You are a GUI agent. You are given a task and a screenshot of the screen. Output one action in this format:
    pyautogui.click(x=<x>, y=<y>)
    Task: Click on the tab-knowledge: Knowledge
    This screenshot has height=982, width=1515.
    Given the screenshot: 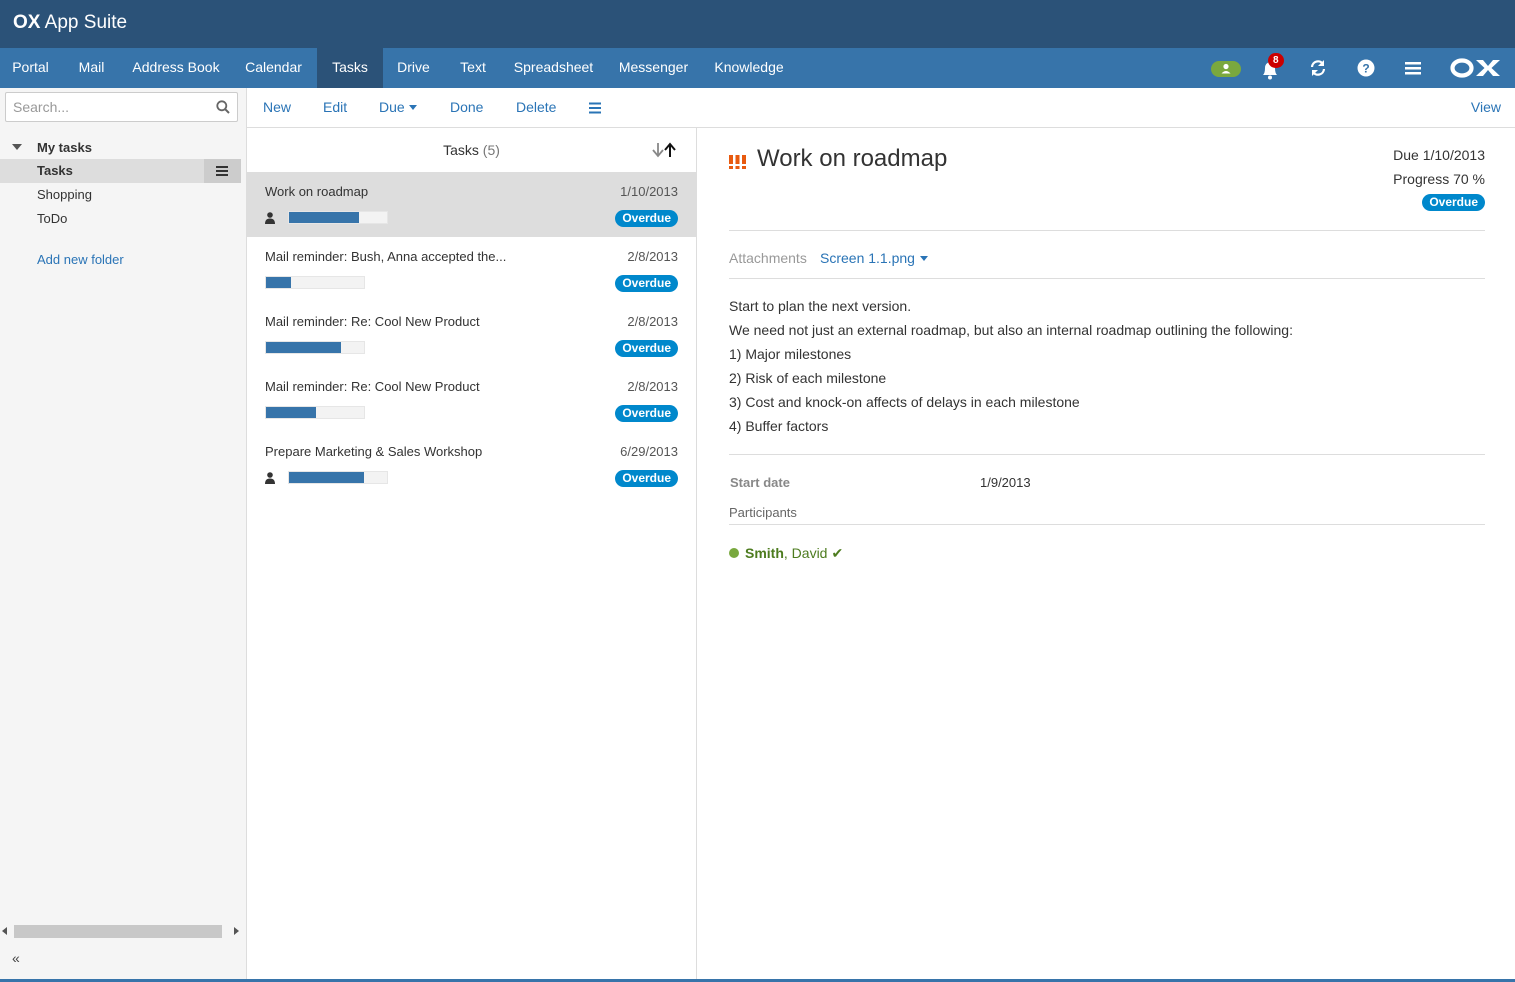 What is the action you would take?
    pyautogui.click(x=749, y=68)
    